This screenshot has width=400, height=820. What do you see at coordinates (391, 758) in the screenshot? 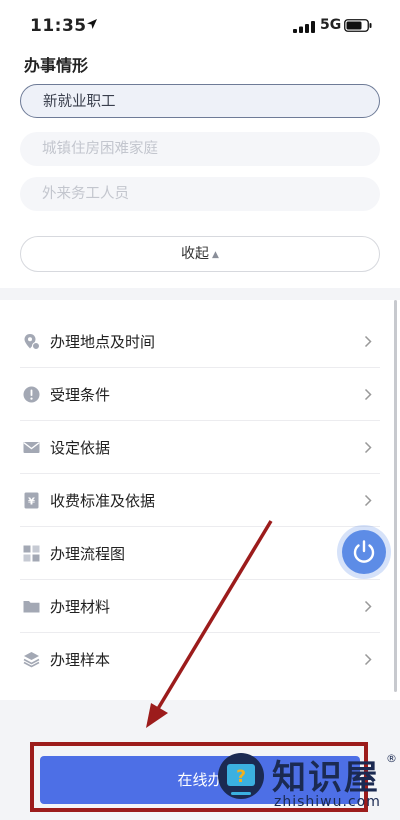
I see `registered-mark: ®` at bounding box center [391, 758].